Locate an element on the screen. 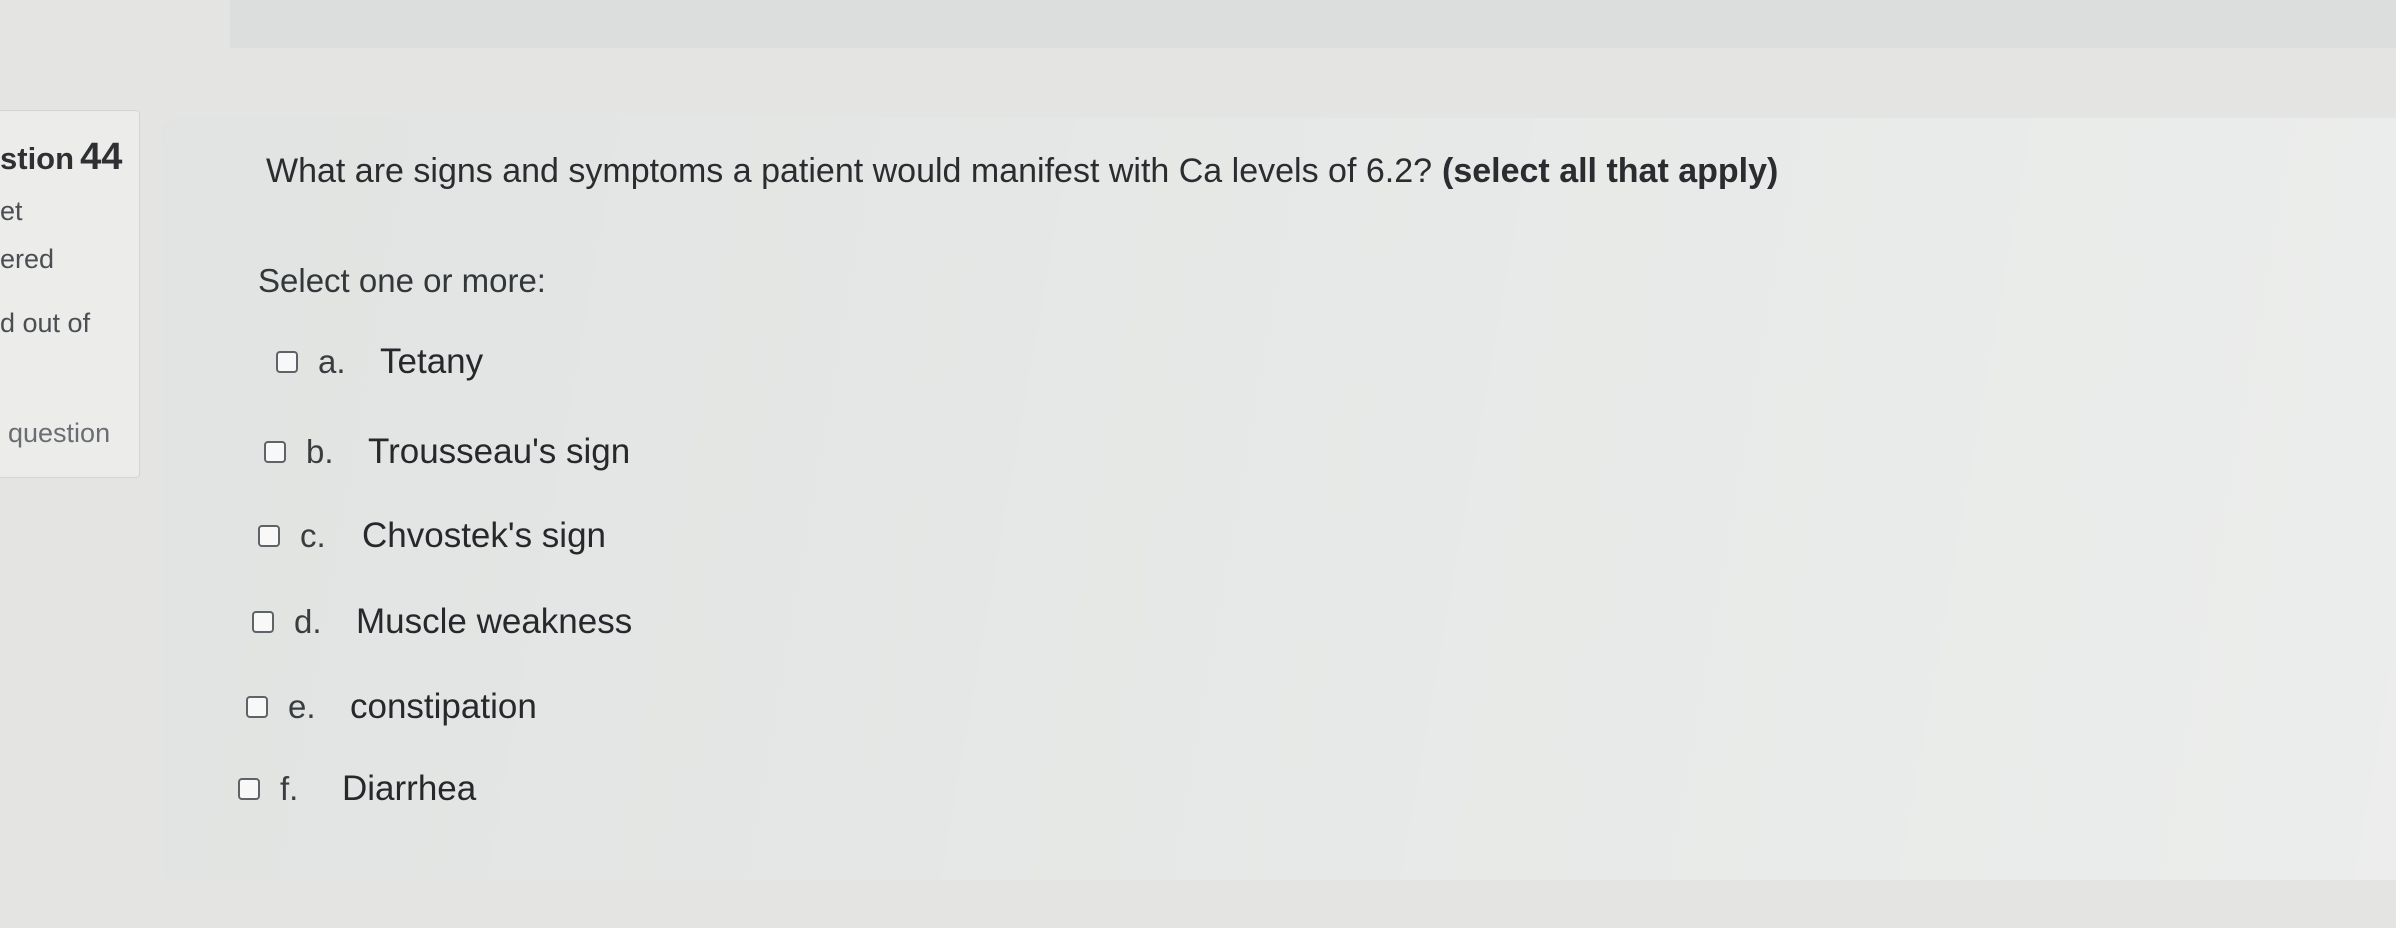  question-number: 44 is located at coordinates (101, 157).